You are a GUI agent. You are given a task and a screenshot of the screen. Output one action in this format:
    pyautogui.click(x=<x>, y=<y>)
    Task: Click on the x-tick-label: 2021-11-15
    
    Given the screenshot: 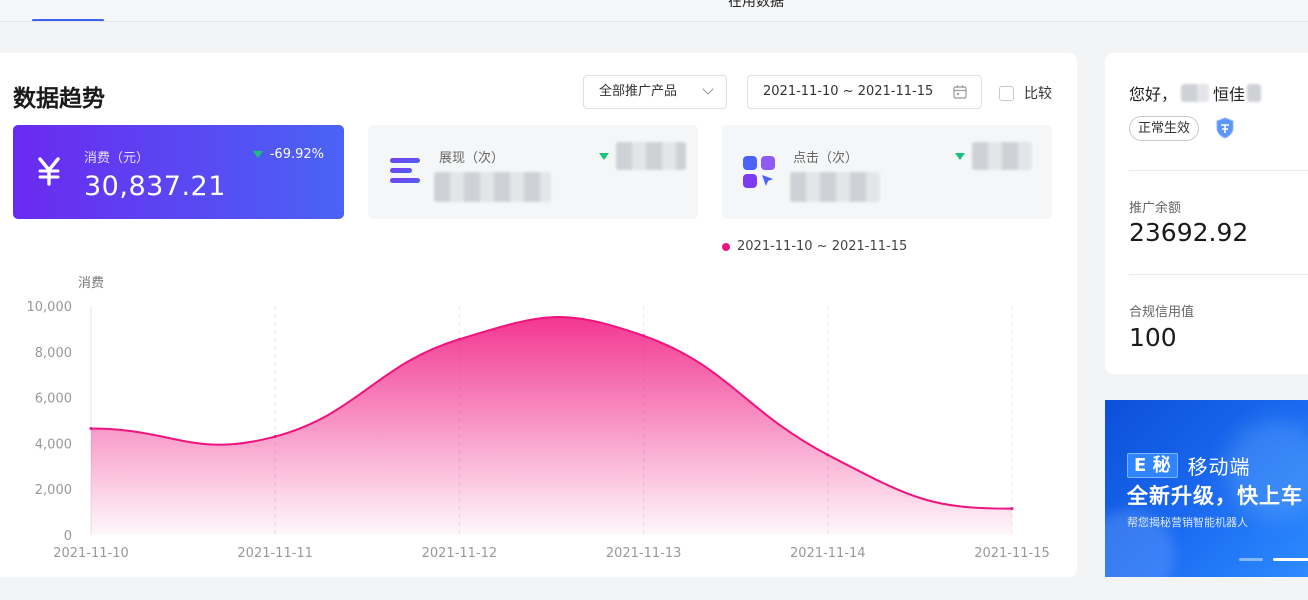 What is the action you would take?
    pyautogui.click(x=1012, y=553)
    